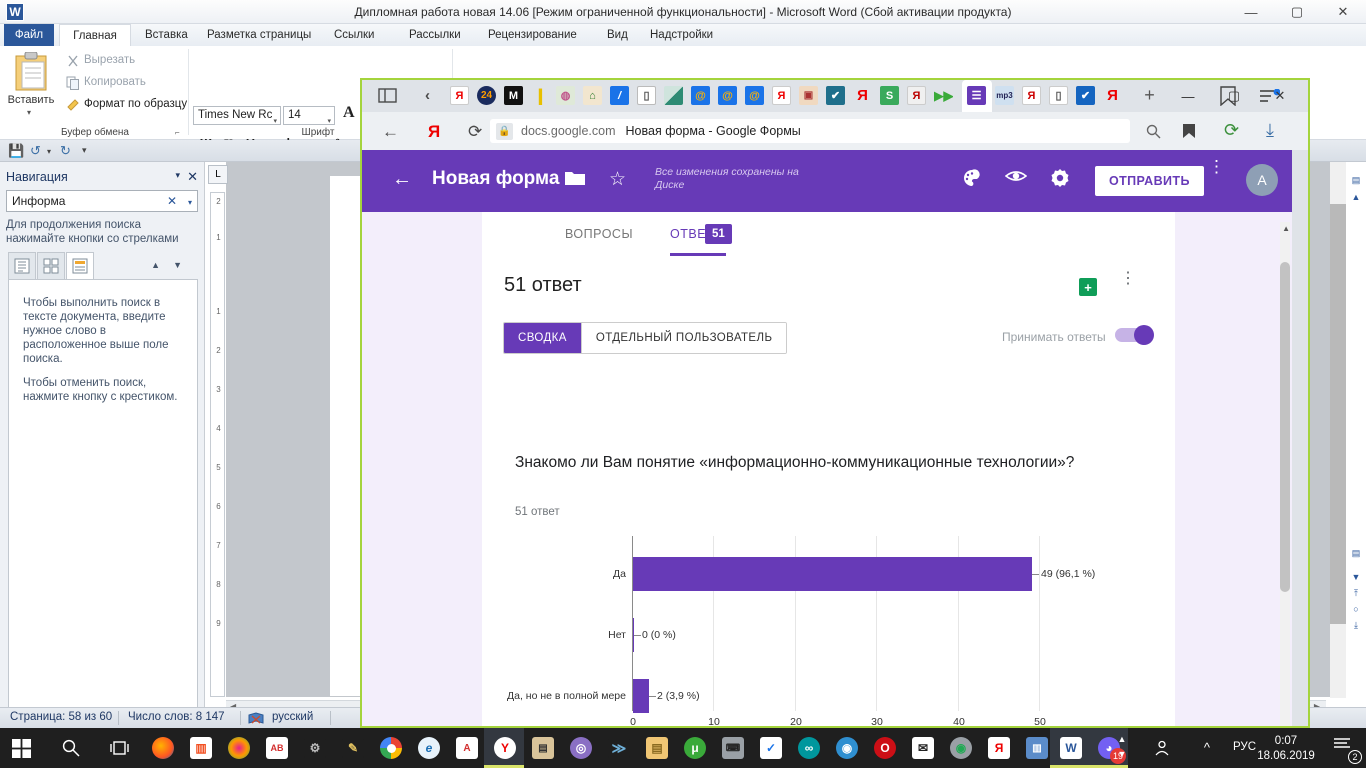 This screenshot has height=768, width=1366. What do you see at coordinates (61, 717) in the screenshot?
I see `status-page: Страница: 58 из 60` at bounding box center [61, 717].